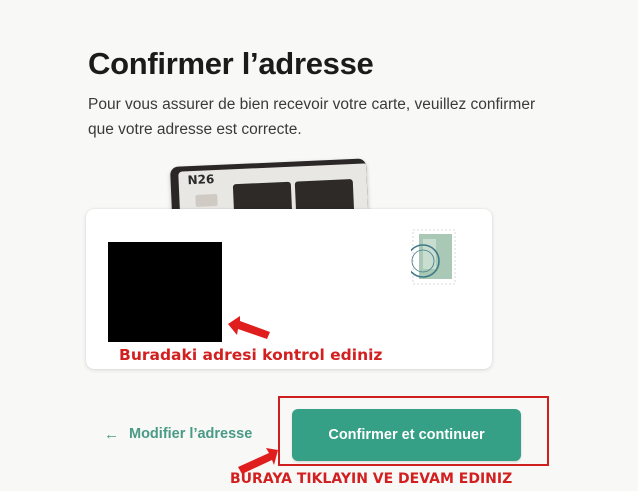 The width and height of the screenshot is (638, 491). I want to click on red-arrow-icon, so click(249, 327).